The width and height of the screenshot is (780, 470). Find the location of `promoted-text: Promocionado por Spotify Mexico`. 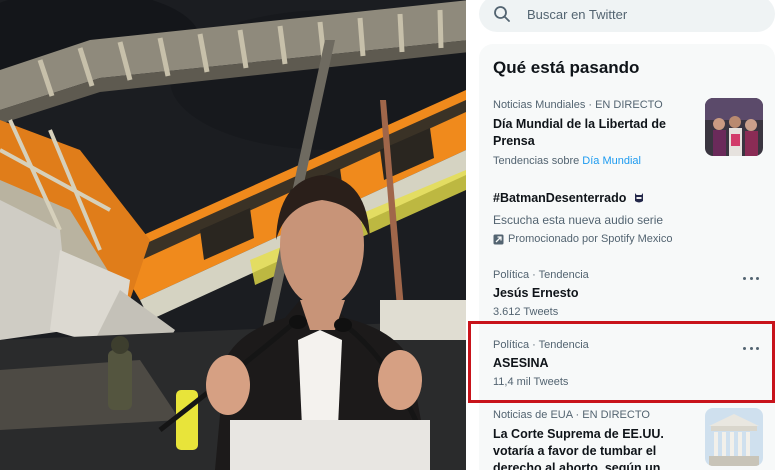

promoted-text: Promocionado por Spotify Mexico is located at coordinates (590, 239).